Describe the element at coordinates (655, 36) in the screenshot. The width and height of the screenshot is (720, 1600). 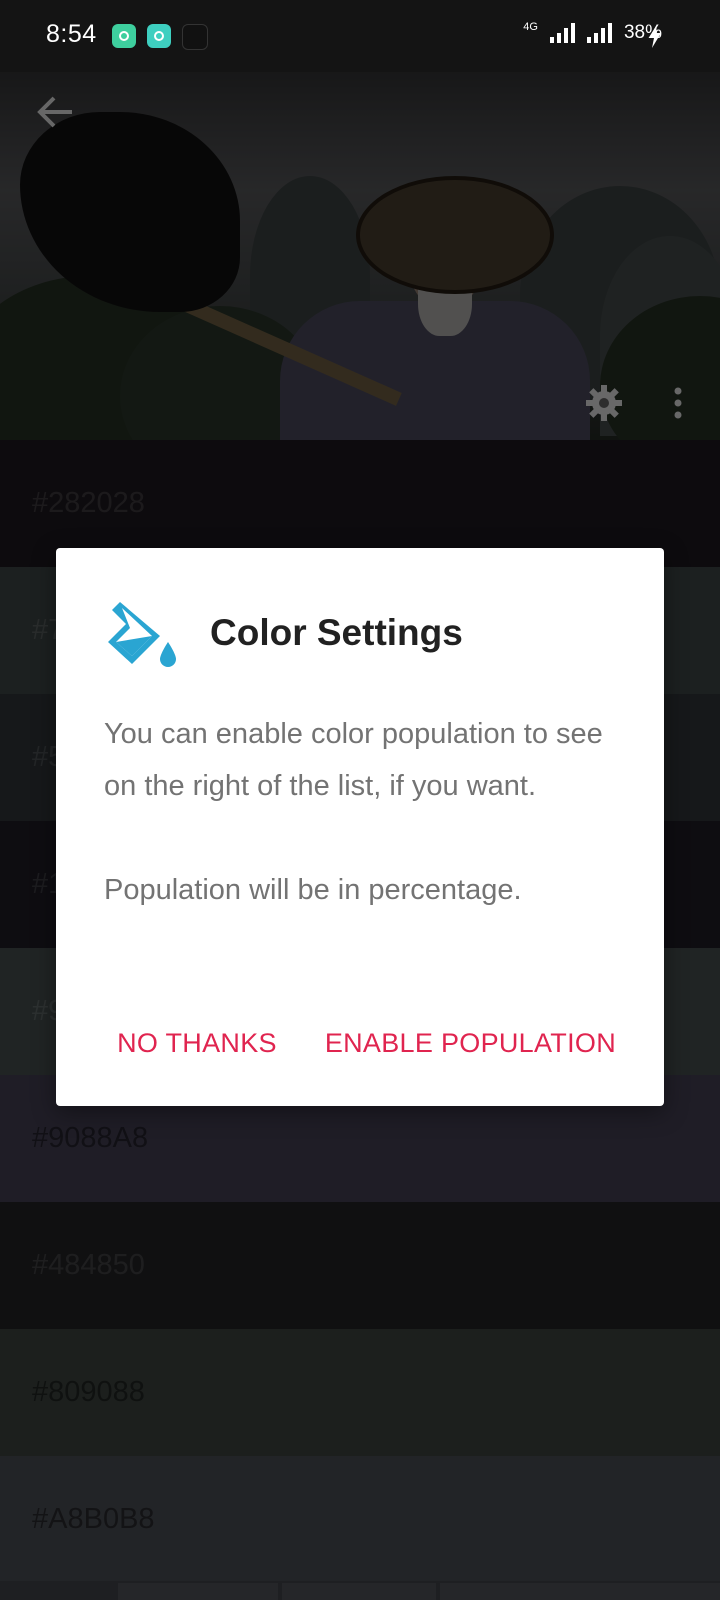
I see `charging-icon` at that location.